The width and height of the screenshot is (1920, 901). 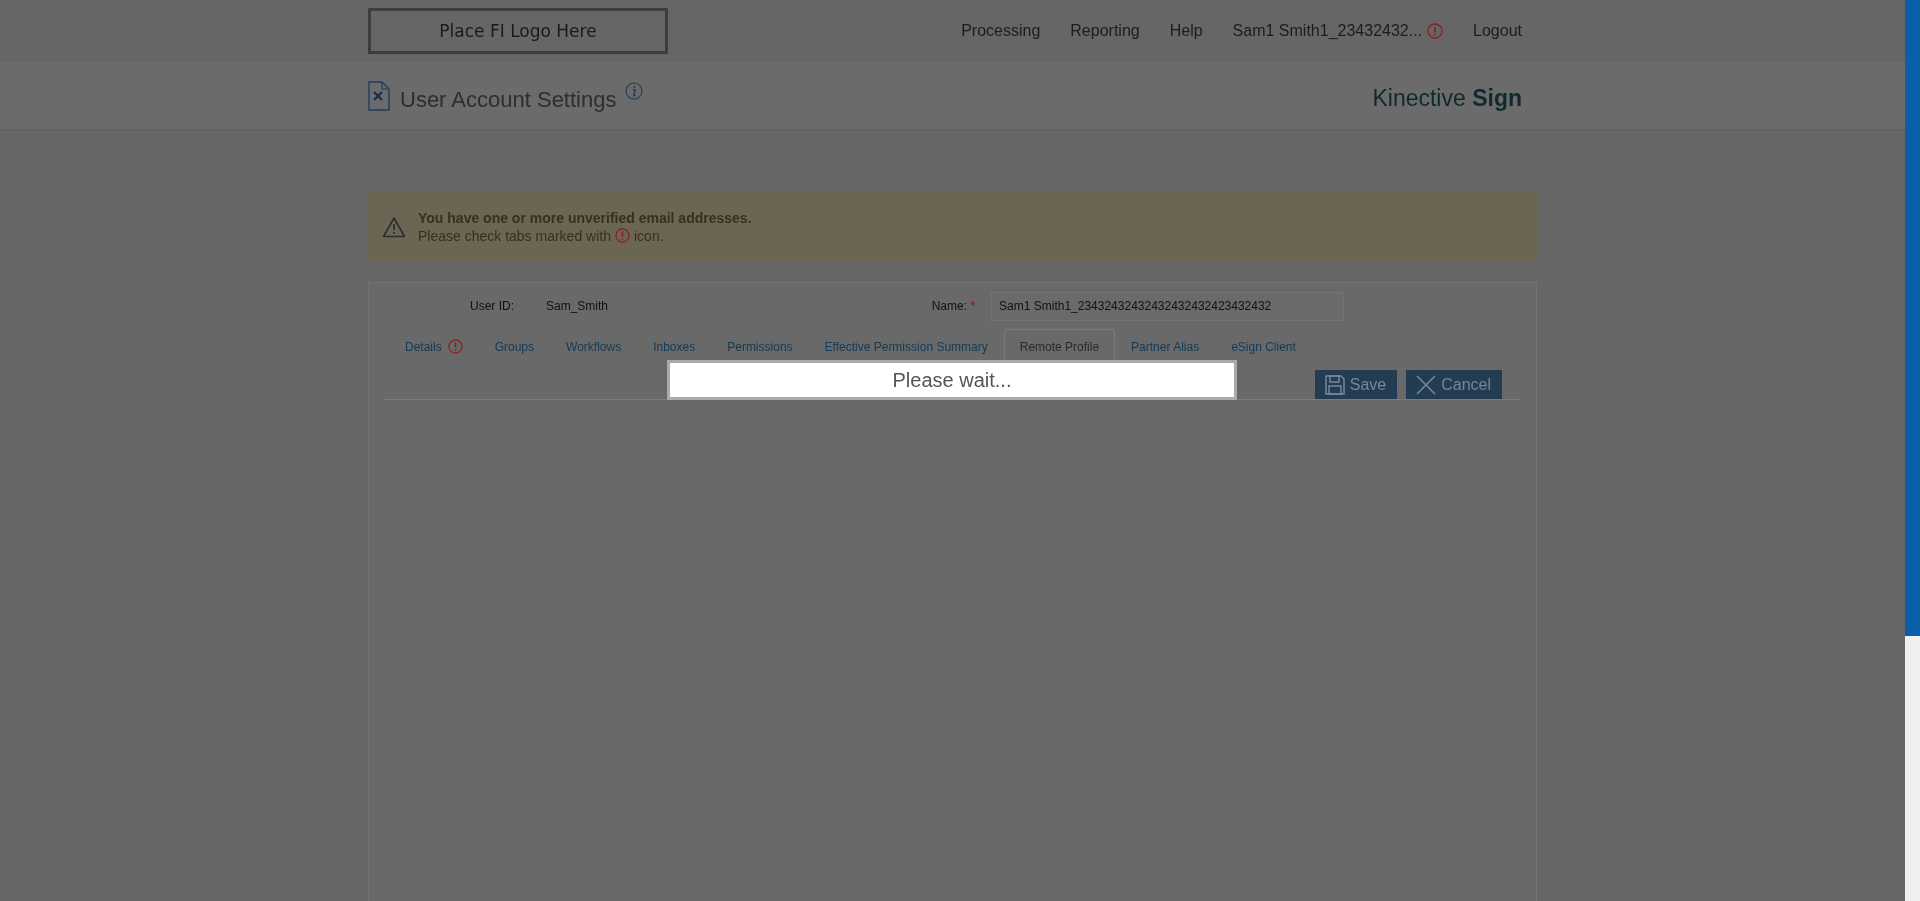 What do you see at coordinates (949, 306) in the screenshot?
I see `field-label: Name:` at bounding box center [949, 306].